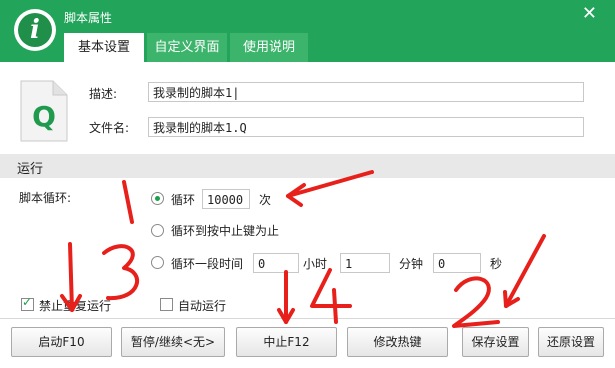  Describe the element at coordinates (366, 92) in the screenshot. I see `description-field: 我录制的脚本1|` at that location.